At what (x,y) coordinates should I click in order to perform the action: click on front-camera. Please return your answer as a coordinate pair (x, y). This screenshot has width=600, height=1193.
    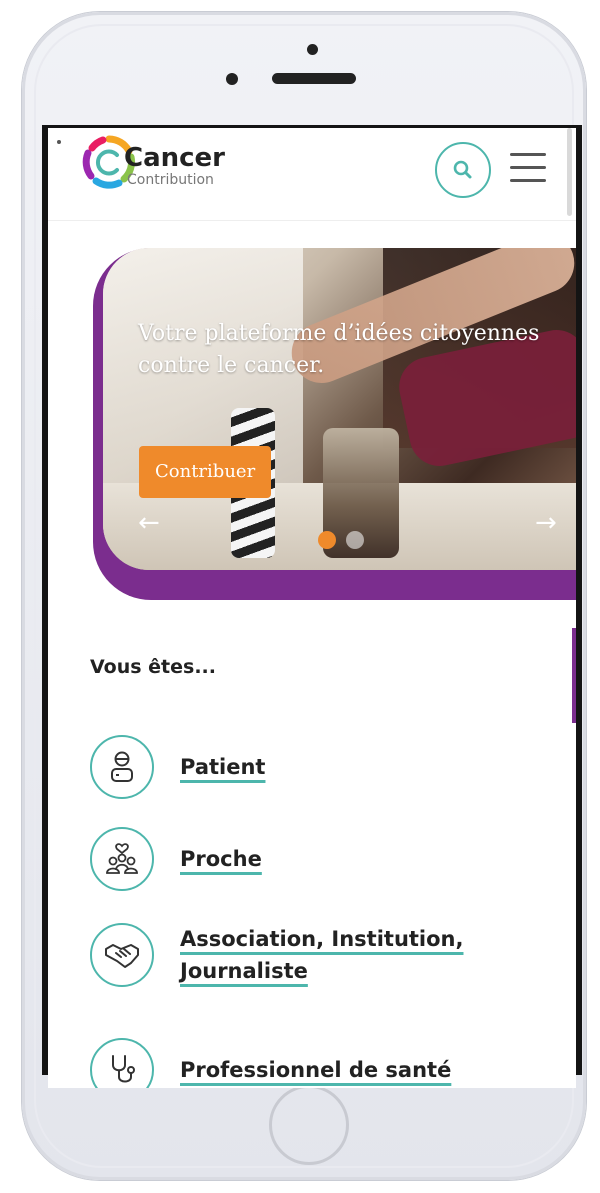
    Looking at the image, I should click on (232, 79).